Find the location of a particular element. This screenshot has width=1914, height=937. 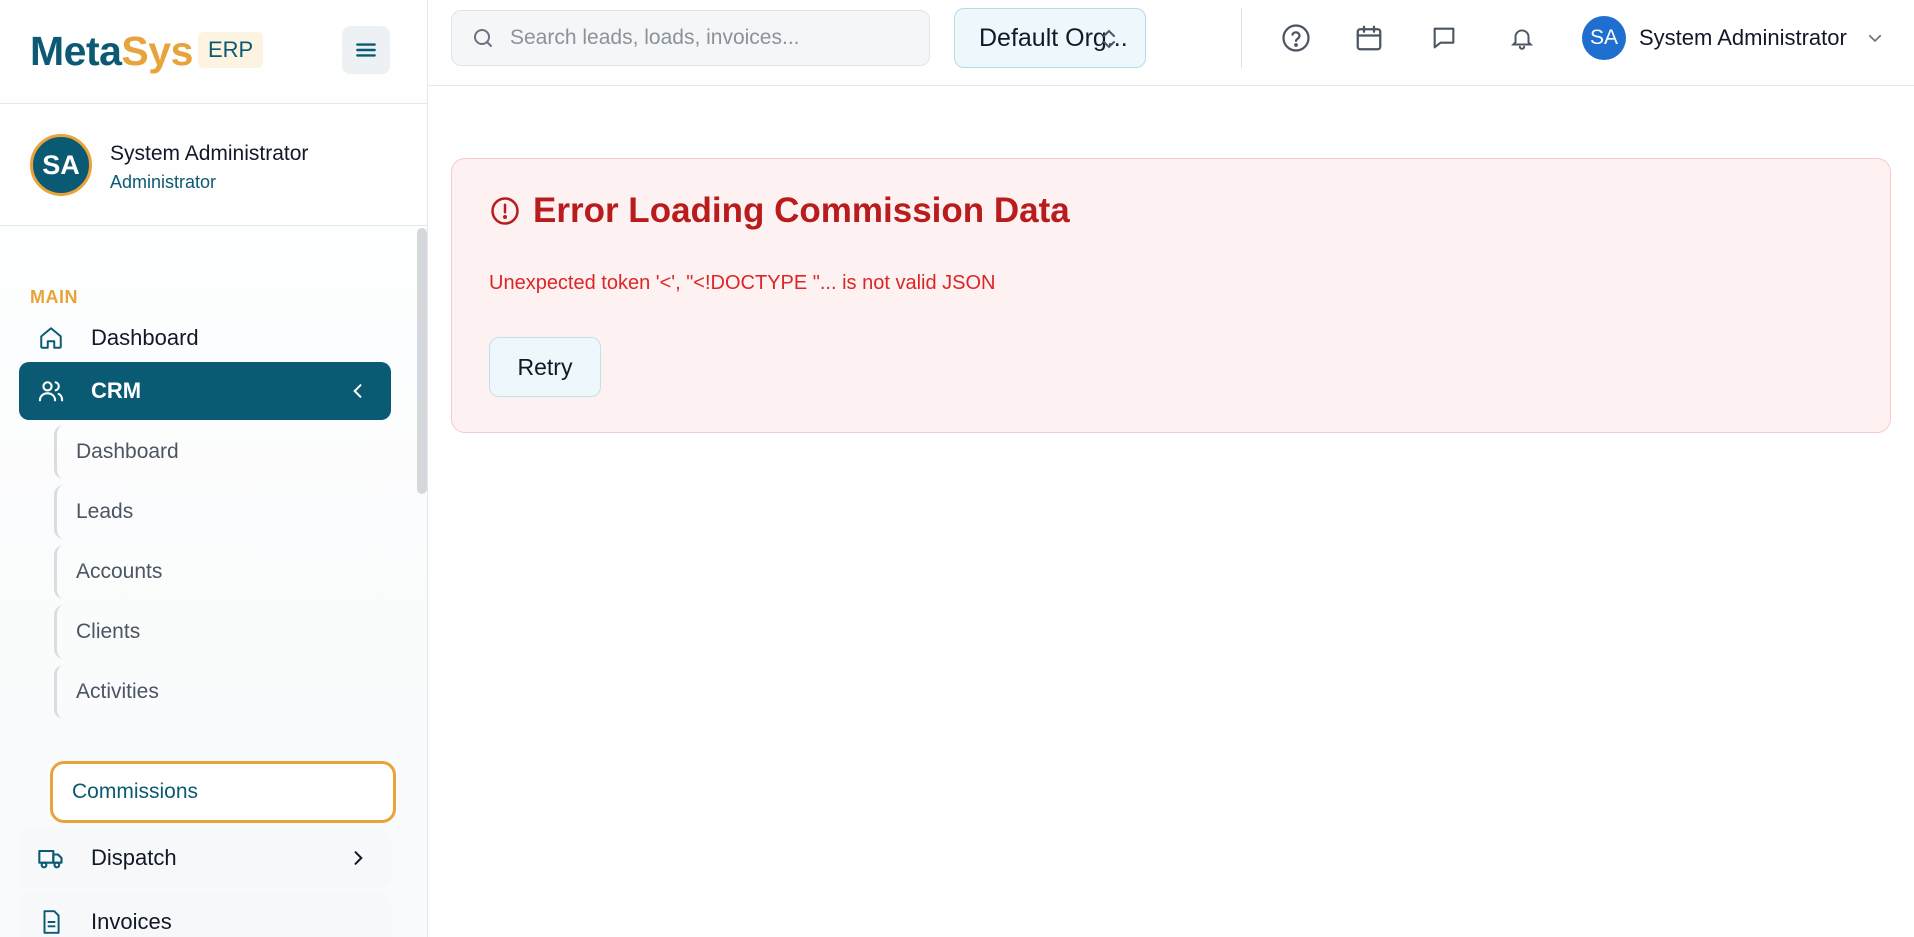

messages-button is located at coordinates (1444, 38).